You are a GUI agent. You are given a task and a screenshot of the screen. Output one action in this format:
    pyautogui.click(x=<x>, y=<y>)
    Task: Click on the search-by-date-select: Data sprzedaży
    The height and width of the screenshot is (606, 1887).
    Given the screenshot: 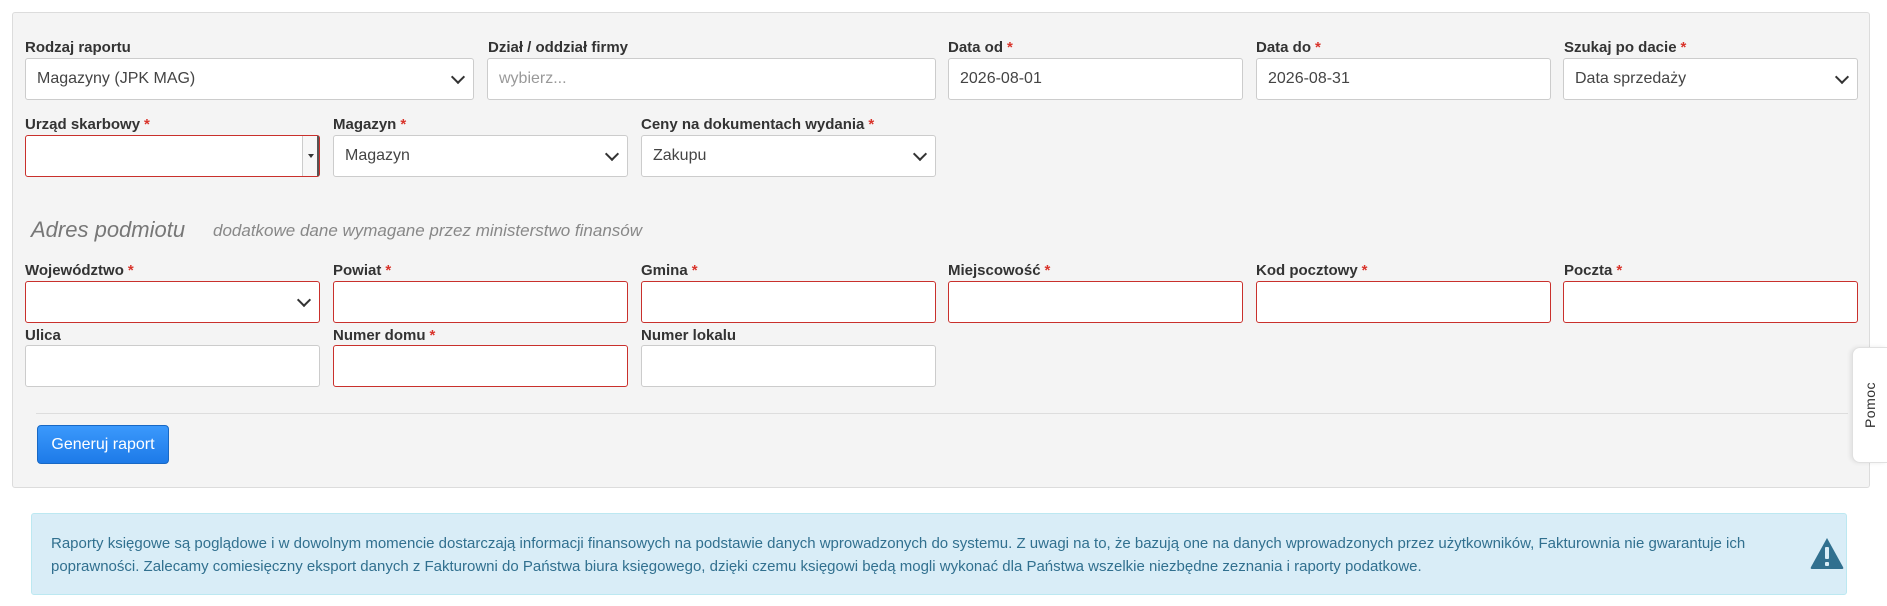 What is the action you would take?
    pyautogui.click(x=1710, y=79)
    